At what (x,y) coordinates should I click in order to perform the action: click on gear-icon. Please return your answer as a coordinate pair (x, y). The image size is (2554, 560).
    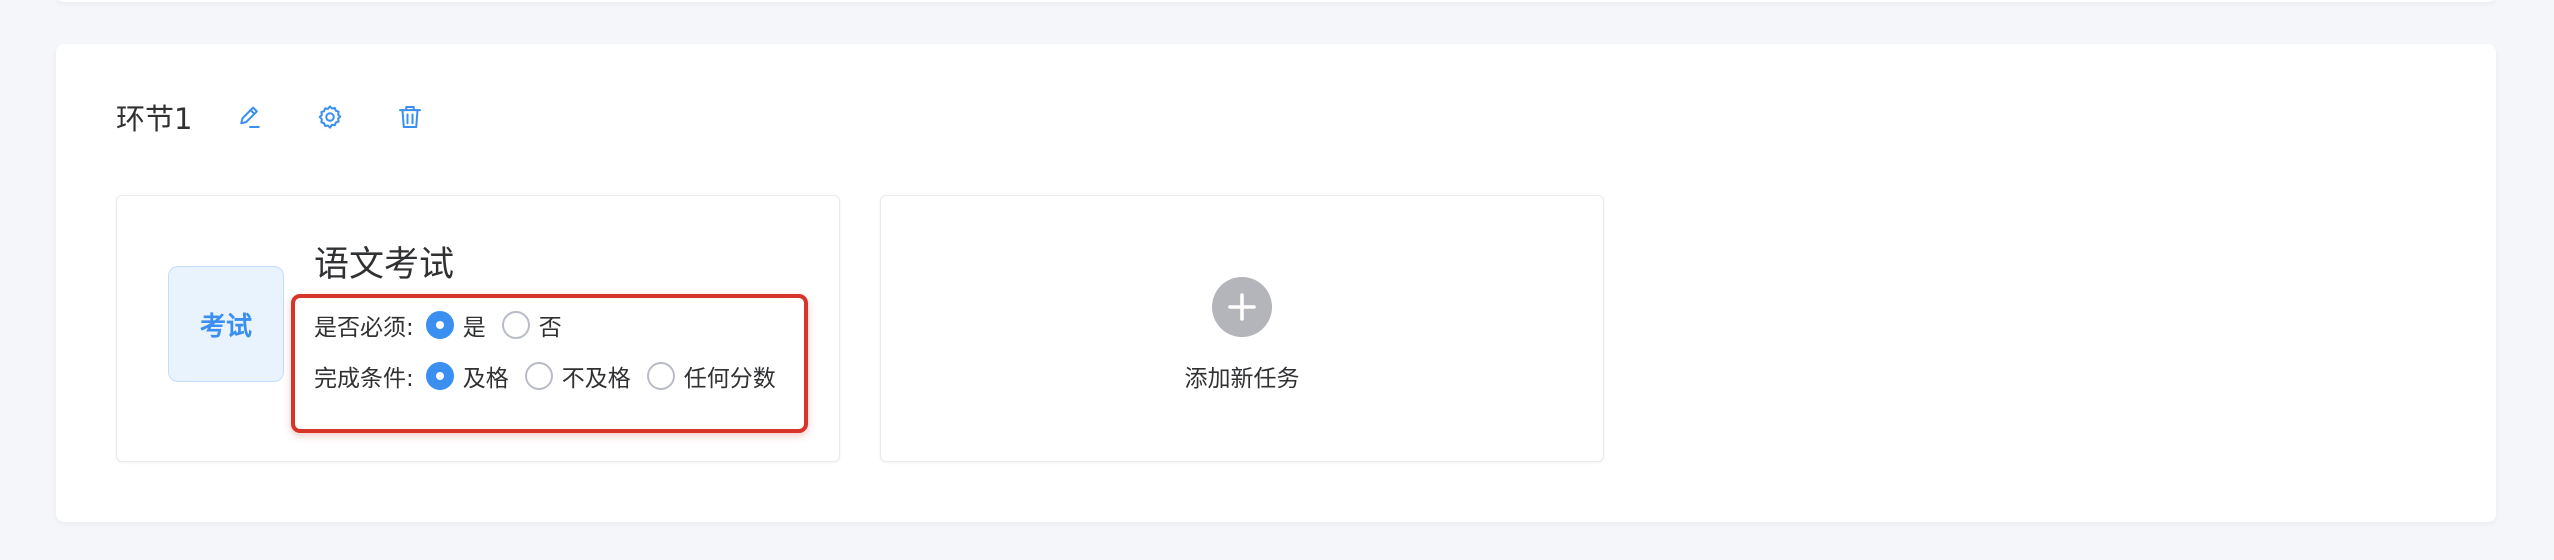
    Looking at the image, I should click on (330, 117).